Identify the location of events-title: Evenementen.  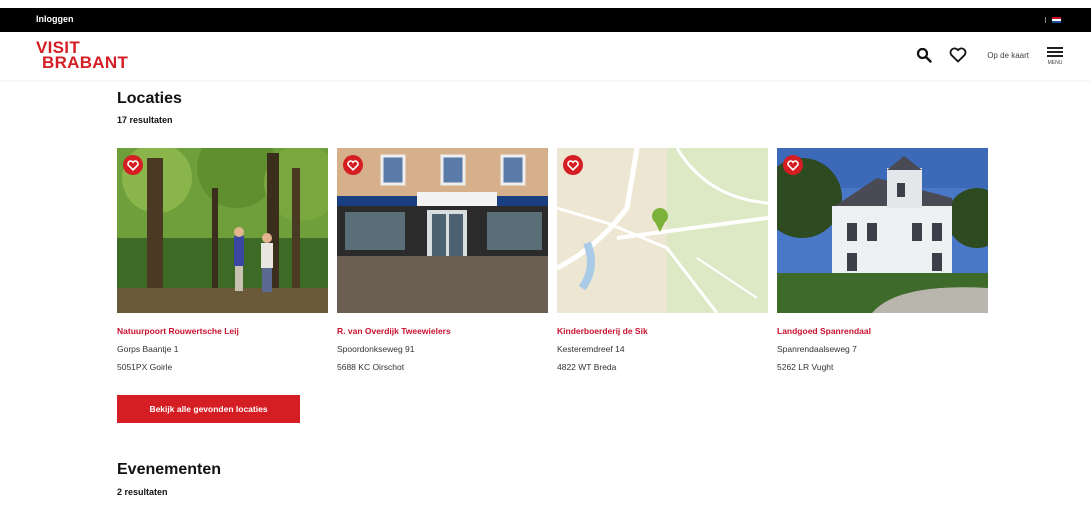
(169, 469).